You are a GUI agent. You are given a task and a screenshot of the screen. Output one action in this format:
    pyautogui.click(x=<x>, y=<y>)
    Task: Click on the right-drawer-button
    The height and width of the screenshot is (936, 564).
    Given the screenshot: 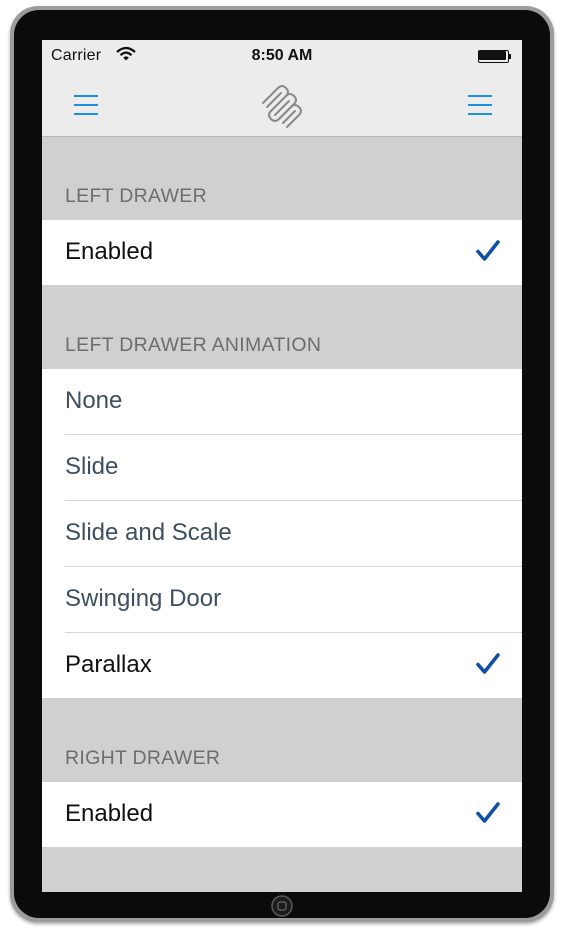 What is the action you would take?
    pyautogui.click(x=480, y=105)
    